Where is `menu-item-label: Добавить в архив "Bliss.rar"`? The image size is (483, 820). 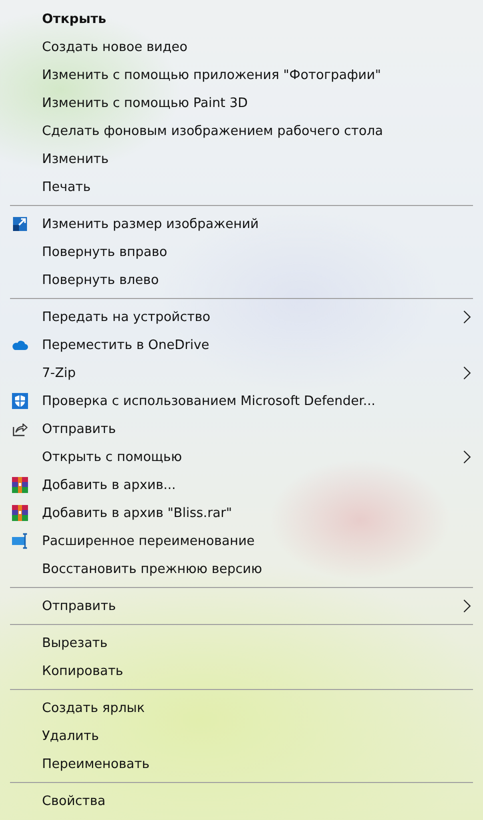
menu-item-label: Добавить в архив "Bliss.rar" is located at coordinates (137, 513).